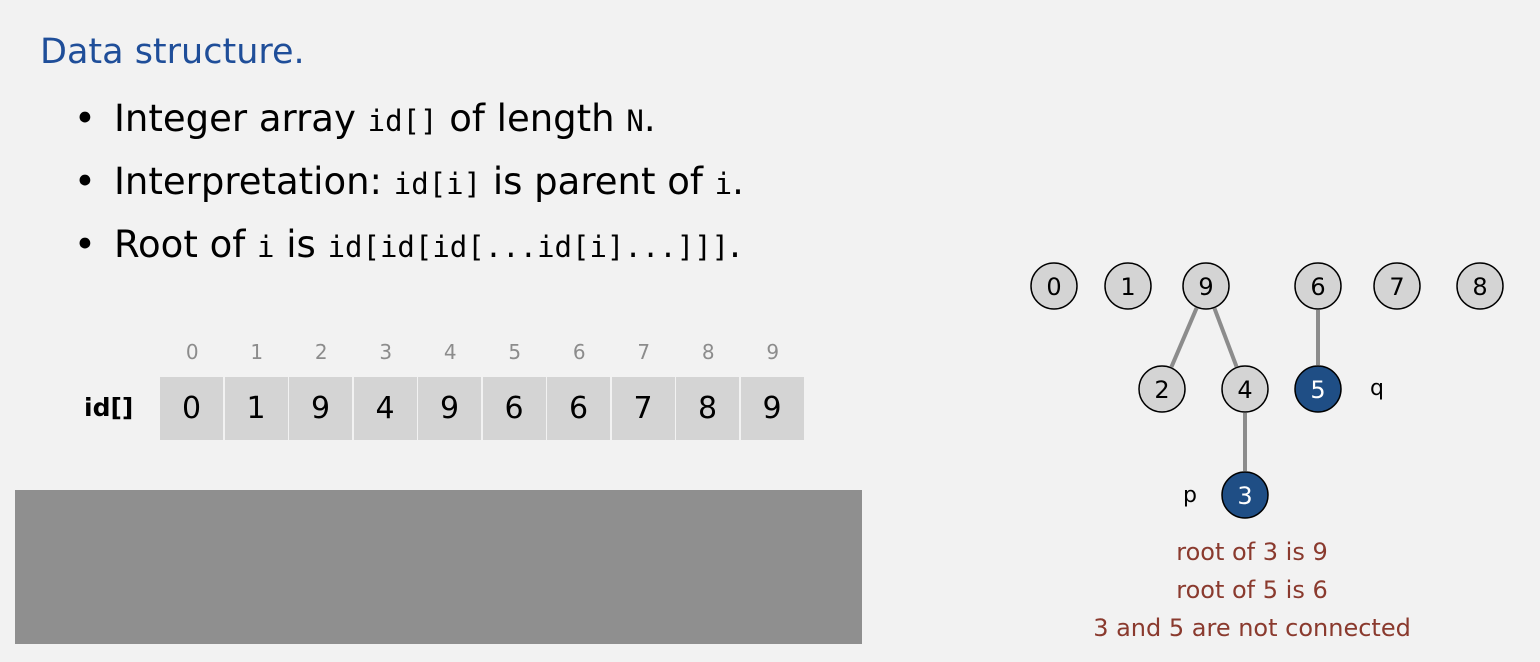 Image resolution: width=1540 pixels, height=662 pixels. What do you see at coordinates (1377, 388) in the screenshot?
I see `pointer-label-q: q` at bounding box center [1377, 388].